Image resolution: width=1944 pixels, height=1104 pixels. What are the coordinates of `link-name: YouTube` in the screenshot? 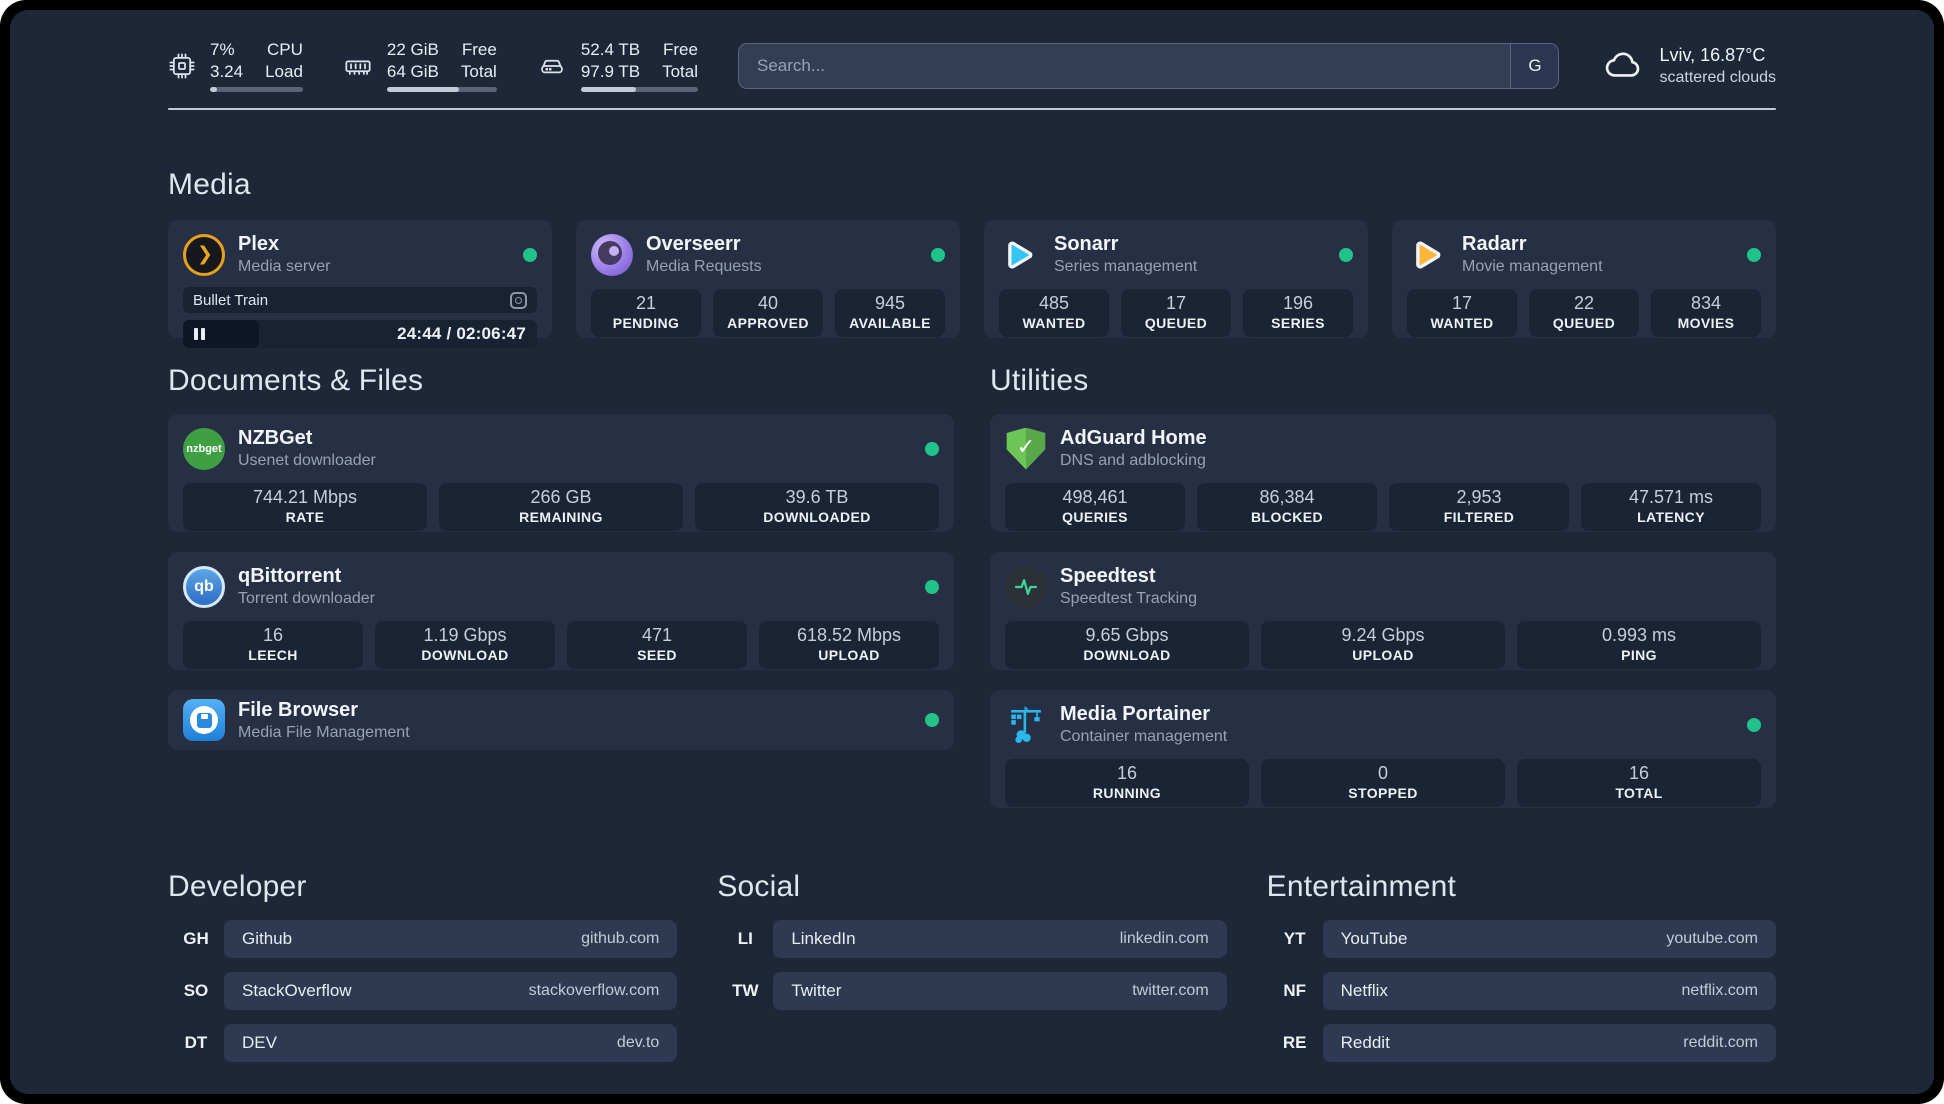 It's located at (1374, 938).